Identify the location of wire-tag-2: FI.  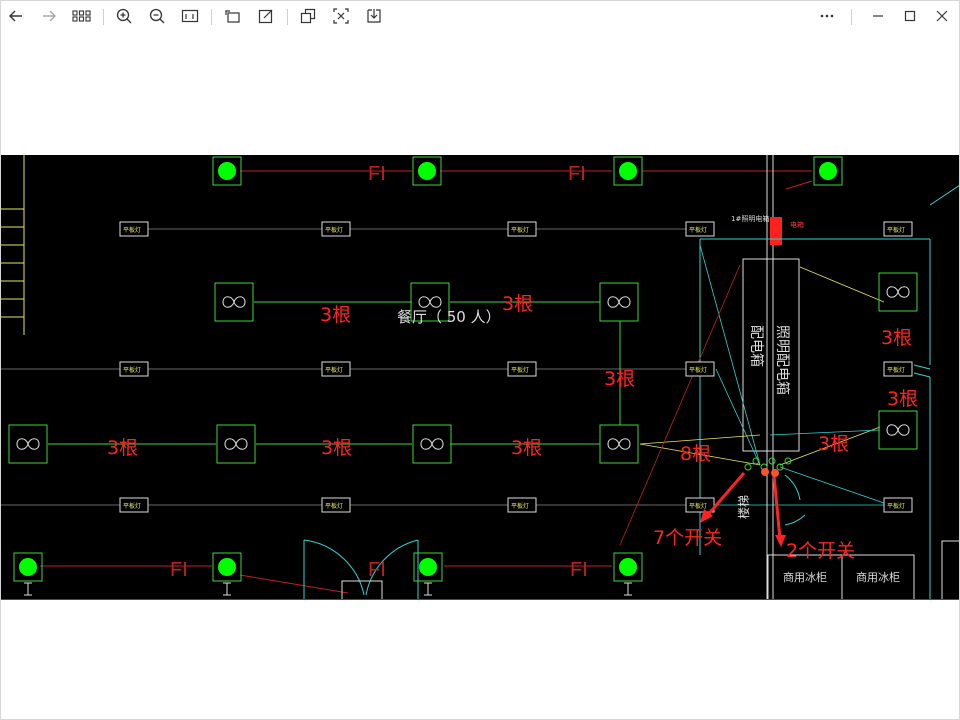
(577, 174).